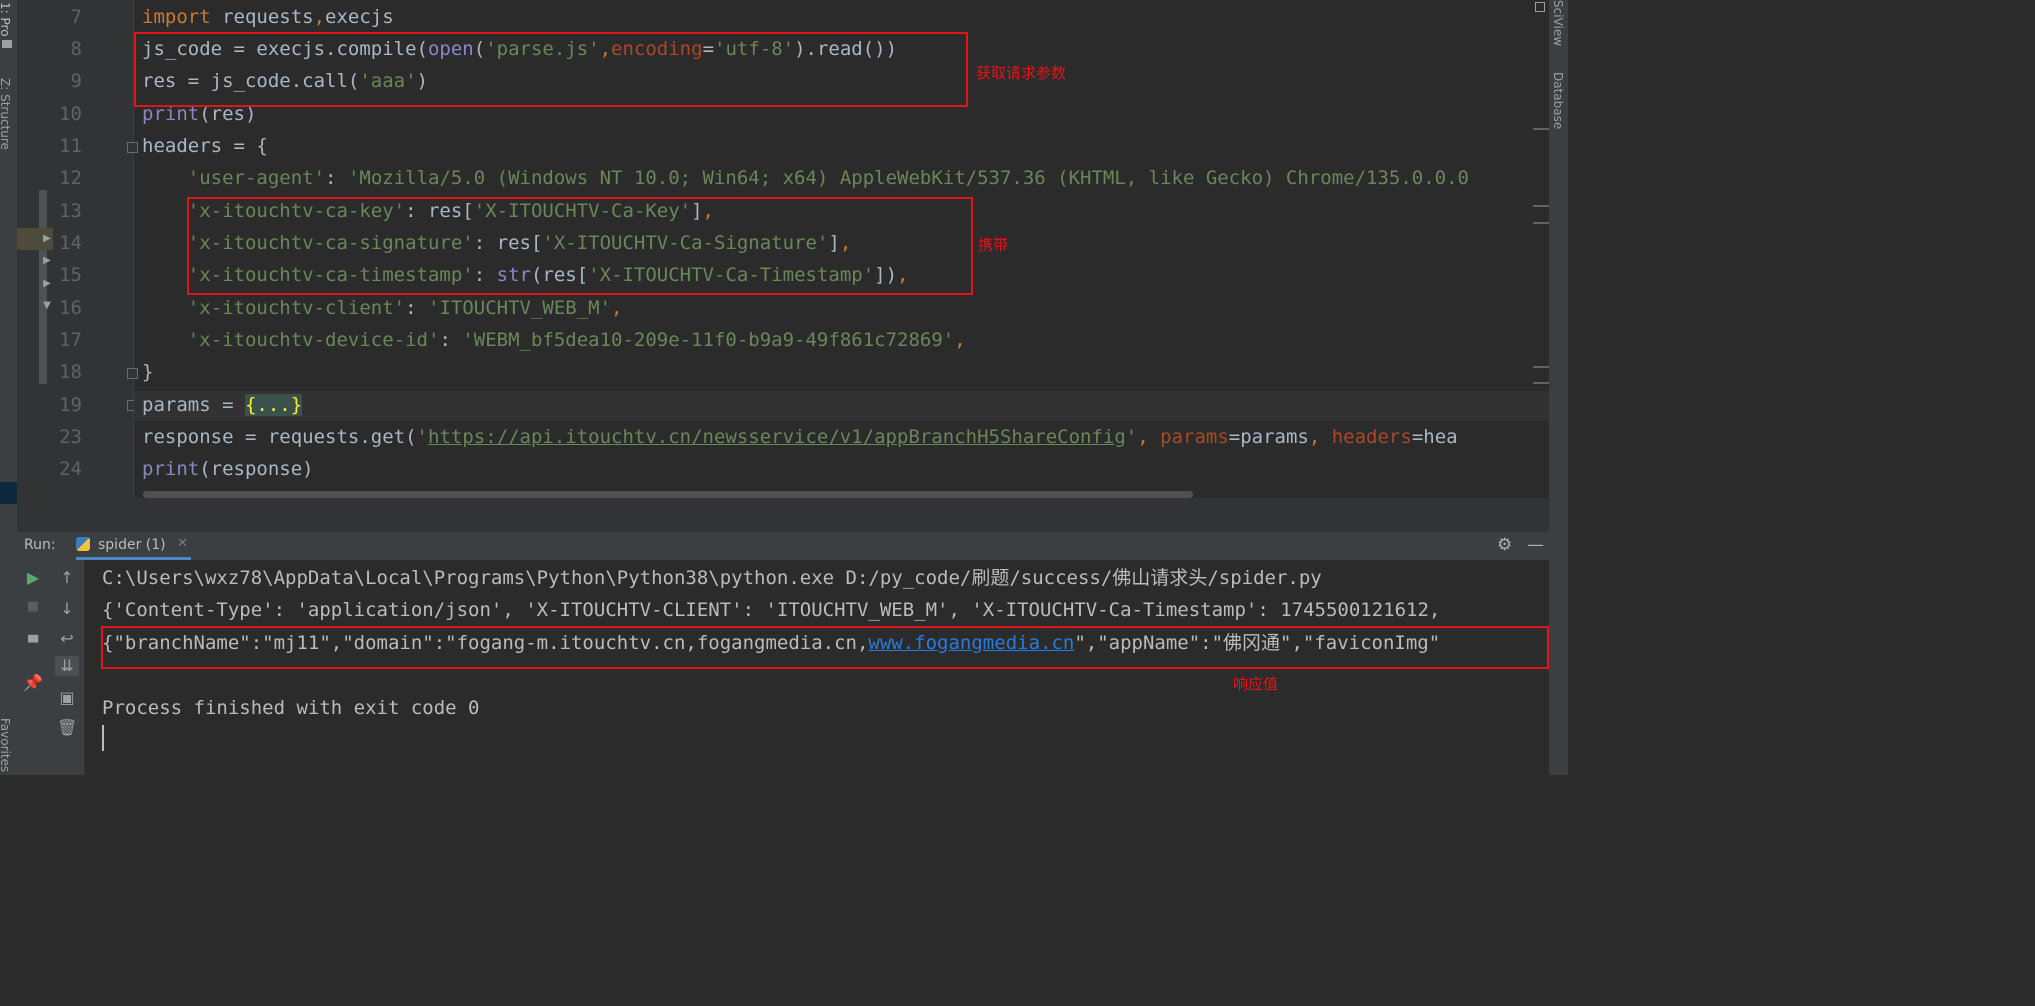  I want to click on code-line: print(response), so click(228, 469).